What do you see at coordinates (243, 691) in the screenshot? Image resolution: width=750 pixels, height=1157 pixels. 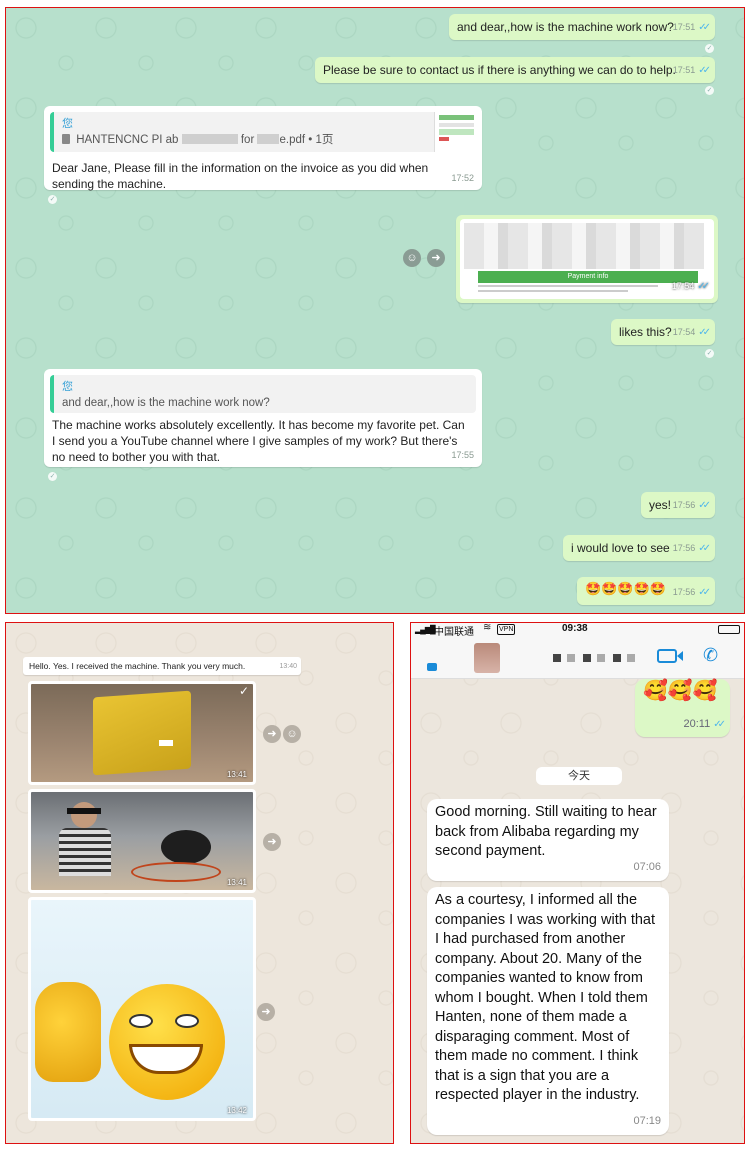 I see `check-icon: ✓` at bounding box center [243, 691].